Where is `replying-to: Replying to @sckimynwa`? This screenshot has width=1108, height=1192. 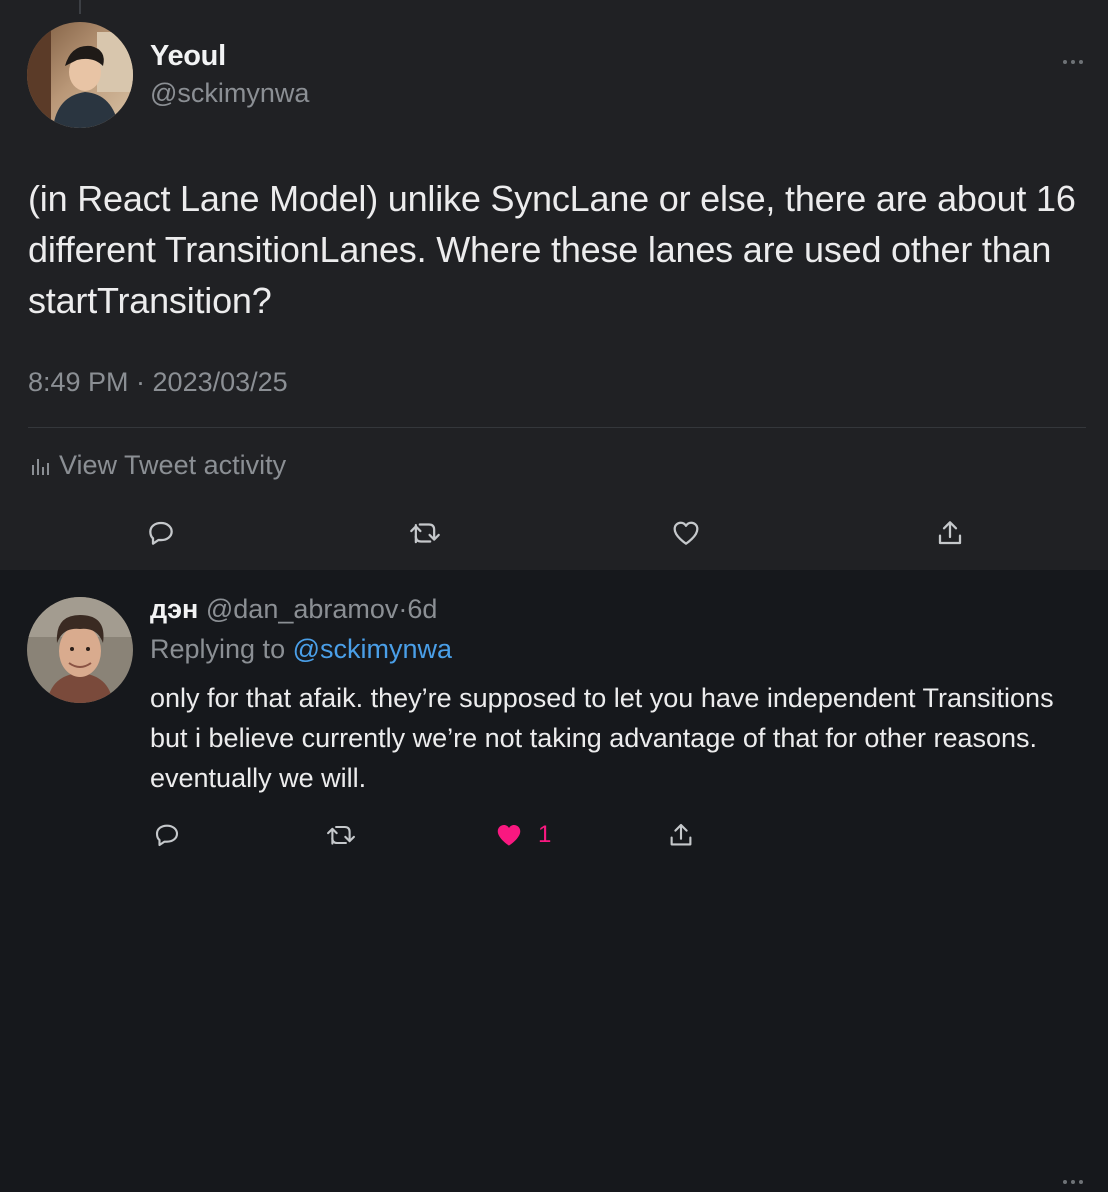 replying-to: Replying to @sckimynwa is located at coordinates (301, 649).